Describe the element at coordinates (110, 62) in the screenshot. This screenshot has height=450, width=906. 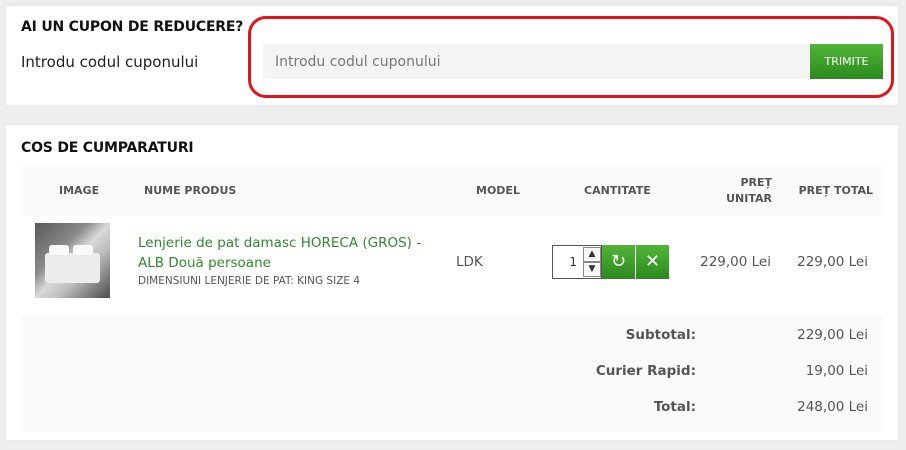
I see `coupon-label: Introdu codul cuponului` at that location.